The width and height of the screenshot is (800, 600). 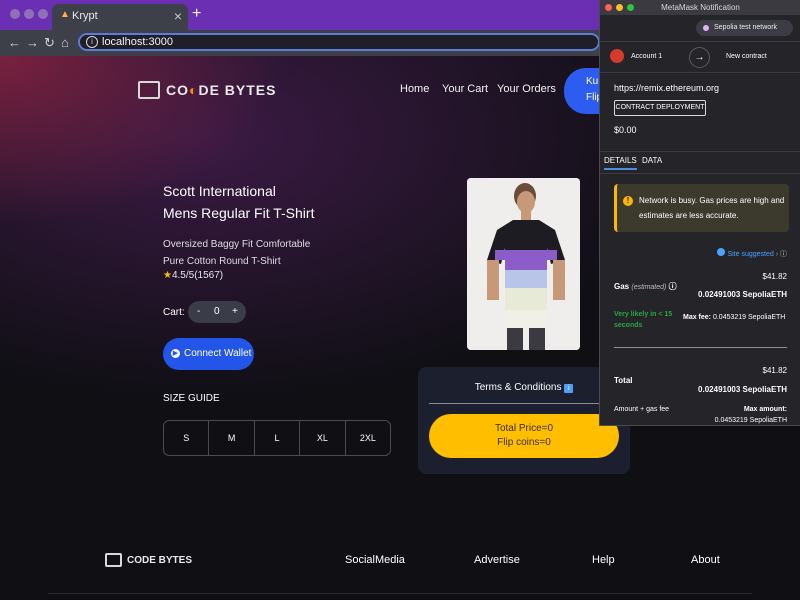 I want to click on account-row: Account 1 → New contract, so click(x=700, y=57).